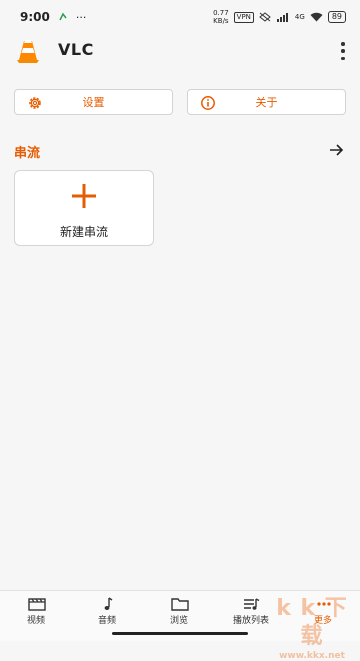 The height and width of the screenshot is (661, 360). Describe the element at coordinates (252, 604) in the screenshot. I see `playlist-icon` at that location.